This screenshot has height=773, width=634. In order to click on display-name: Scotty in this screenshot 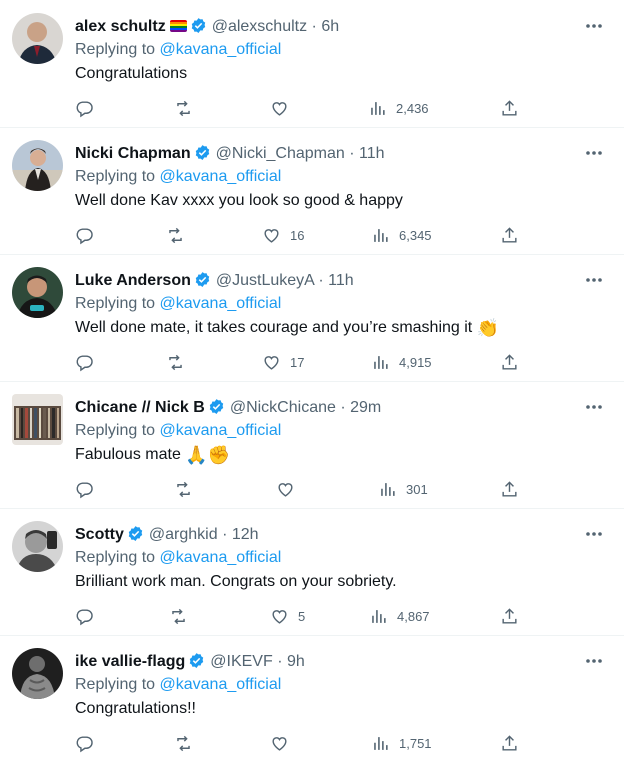, I will do `click(99, 534)`.